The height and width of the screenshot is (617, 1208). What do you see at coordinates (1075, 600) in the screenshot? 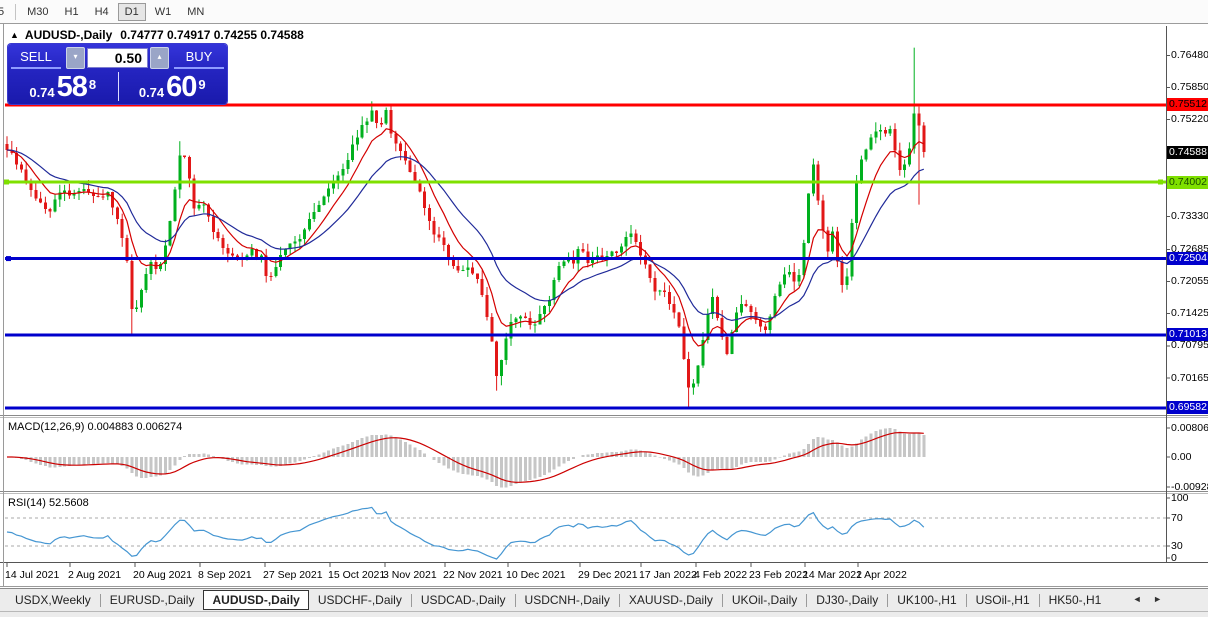
I see `tab-hk50-h1: HK50-,H1` at bounding box center [1075, 600].